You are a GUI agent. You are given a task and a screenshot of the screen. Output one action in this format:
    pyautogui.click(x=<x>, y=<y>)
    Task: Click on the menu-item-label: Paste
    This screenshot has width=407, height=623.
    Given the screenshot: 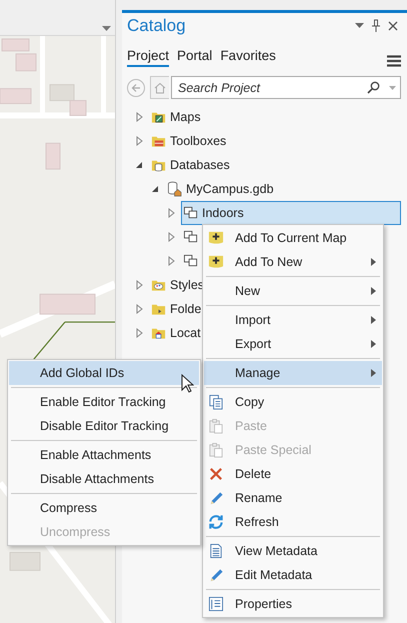 What is the action you would take?
    pyautogui.click(x=251, y=426)
    